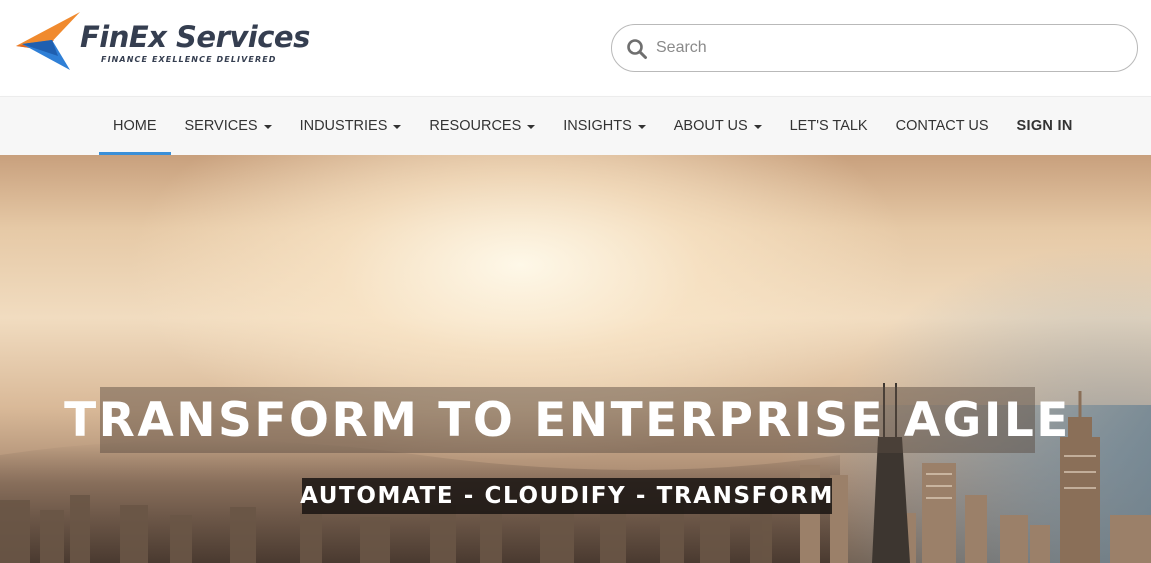 The image size is (1151, 563). I want to click on nav-item-label: RESOURCES, so click(475, 126).